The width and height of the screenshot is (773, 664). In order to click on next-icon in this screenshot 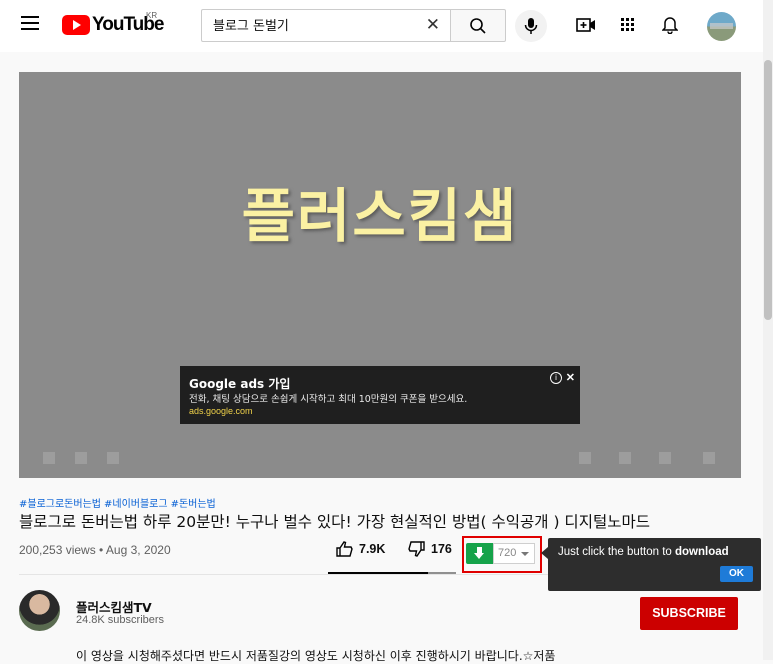, I will do `click(81, 458)`.